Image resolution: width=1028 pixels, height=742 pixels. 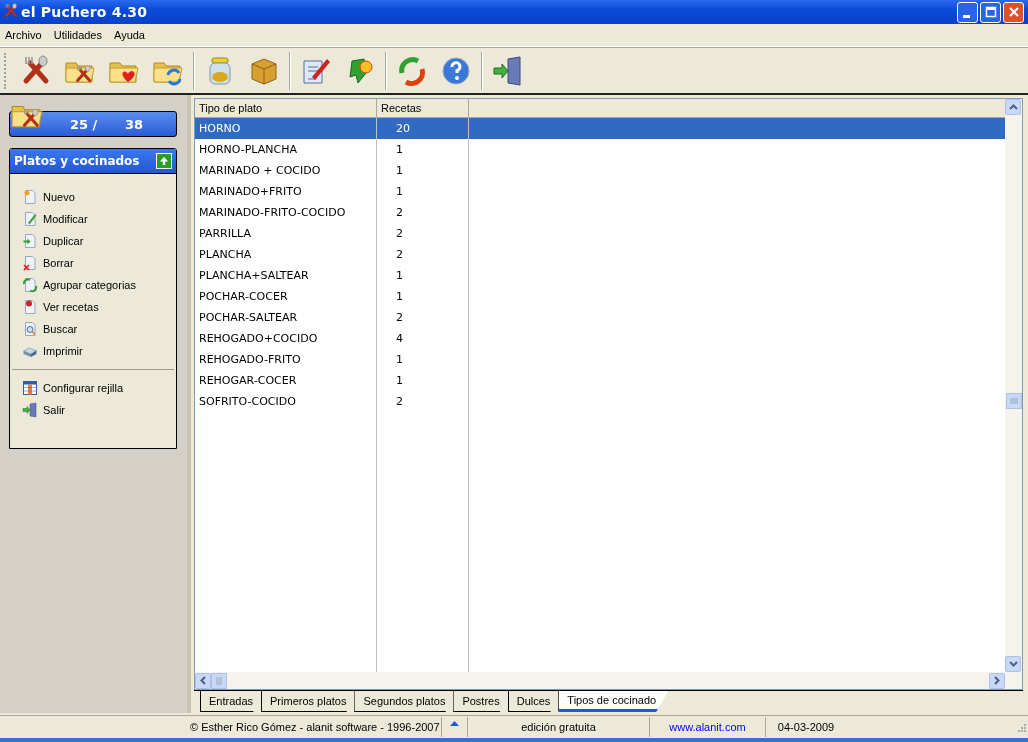 I want to click on table-row: MARINADO-FRITO-COCIDO 2, so click(x=600, y=212).